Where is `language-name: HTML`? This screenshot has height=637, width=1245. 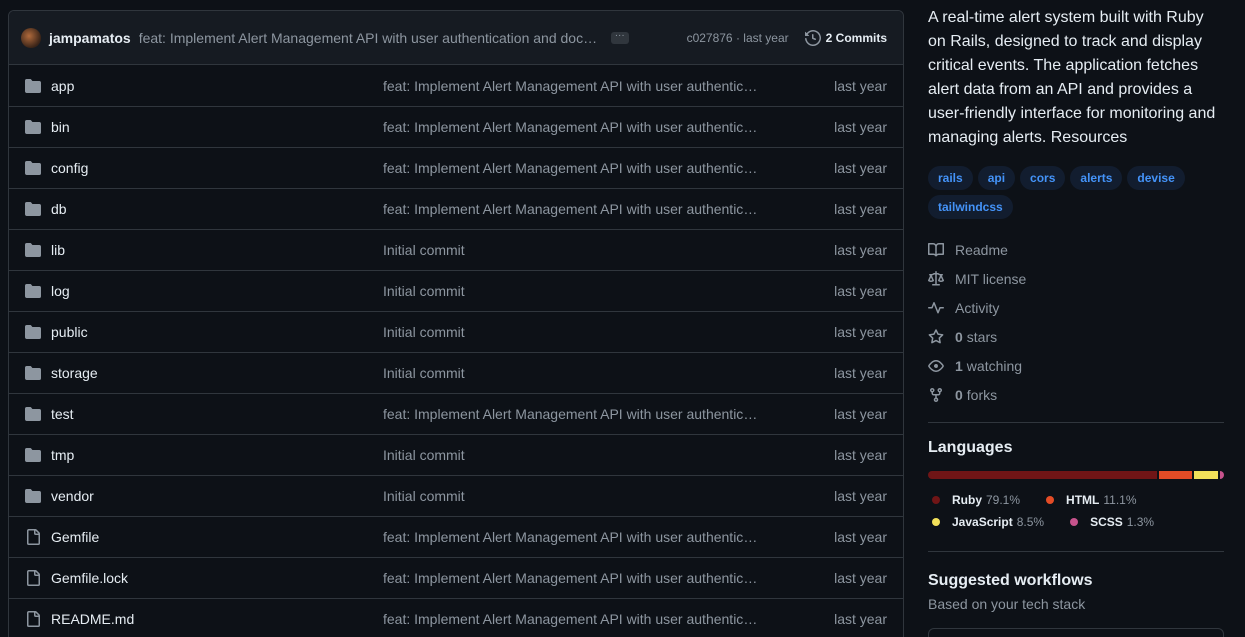
language-name: HTML is located at coordinates (1083, 500).